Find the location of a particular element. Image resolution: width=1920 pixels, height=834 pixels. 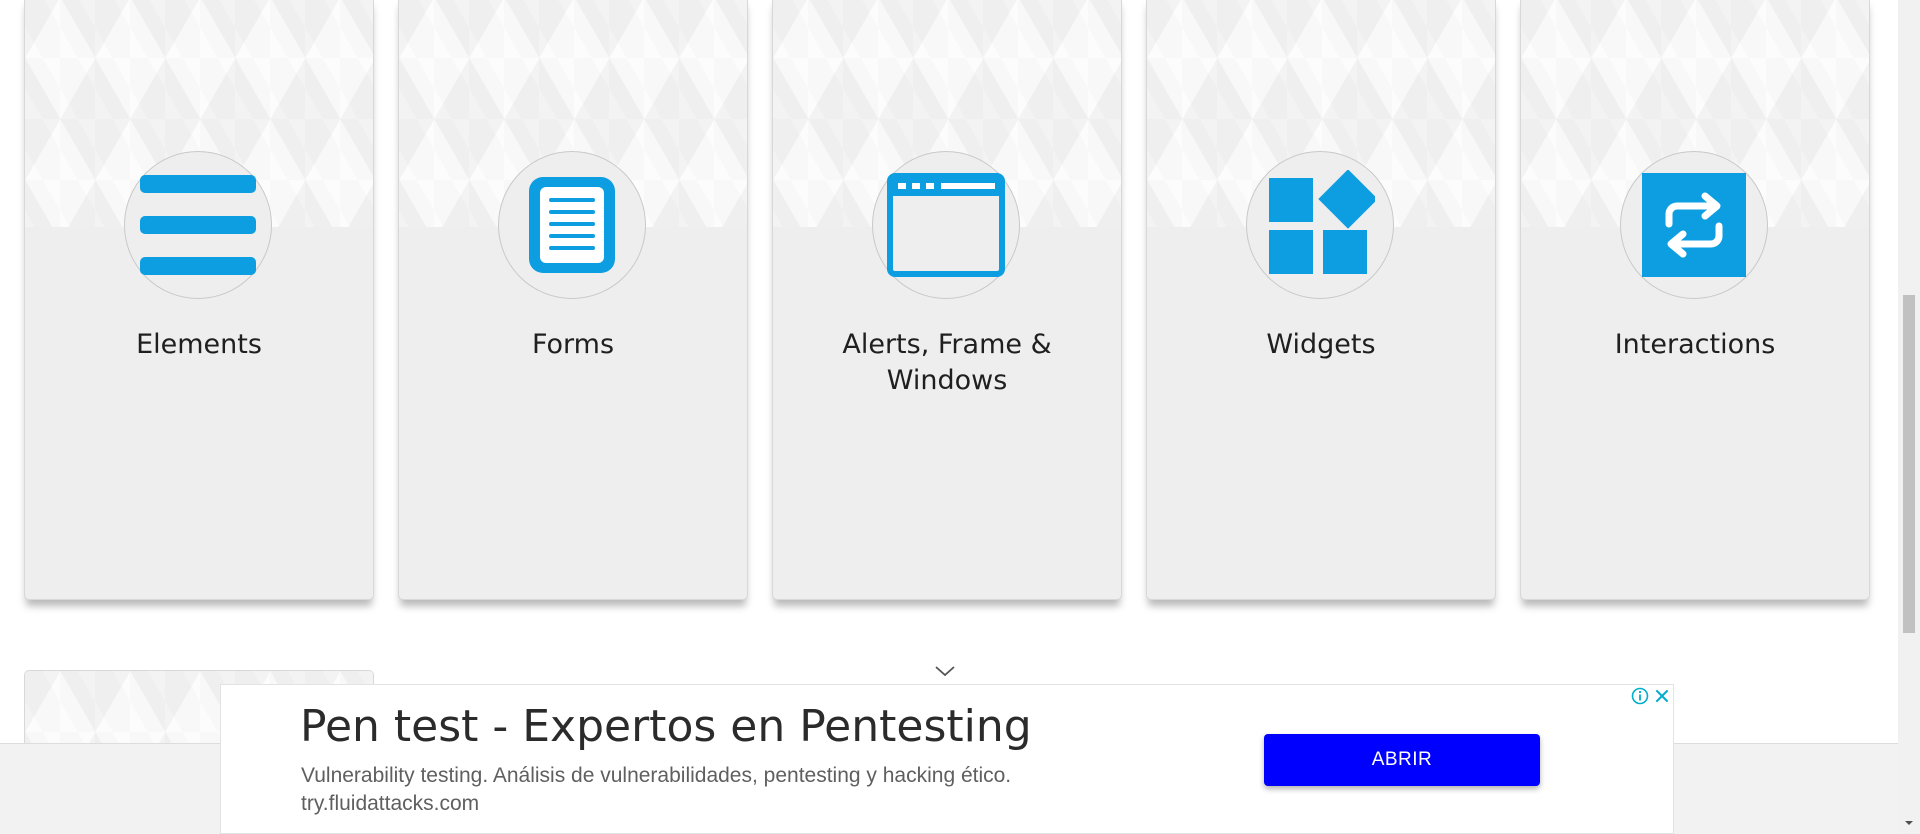

card-title: Interactions is located at coordinates (1695, 344).